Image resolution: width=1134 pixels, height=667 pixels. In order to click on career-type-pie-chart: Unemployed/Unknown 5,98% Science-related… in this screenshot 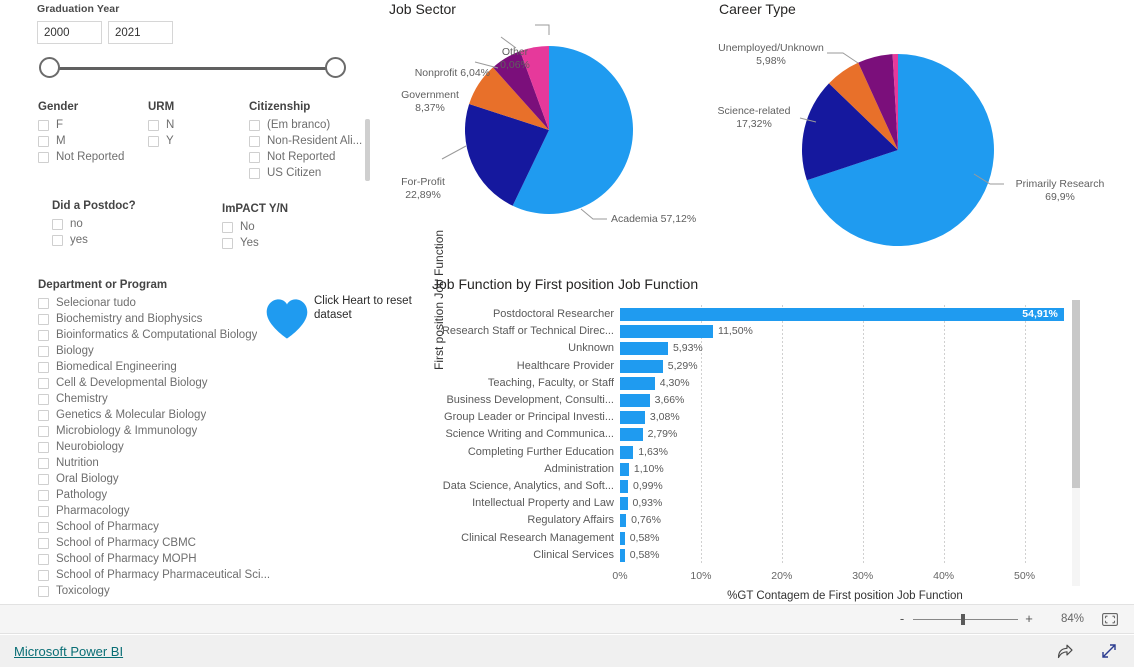, I will do `click(922, 133)`.